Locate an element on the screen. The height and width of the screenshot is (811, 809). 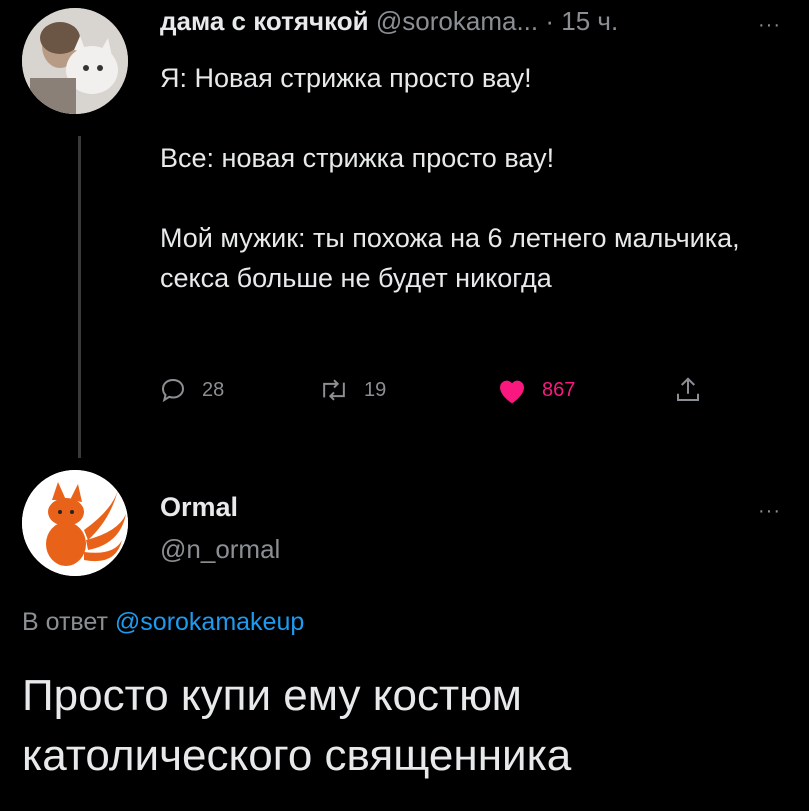
author-name: Ormal is located at coordinates (199, 507).